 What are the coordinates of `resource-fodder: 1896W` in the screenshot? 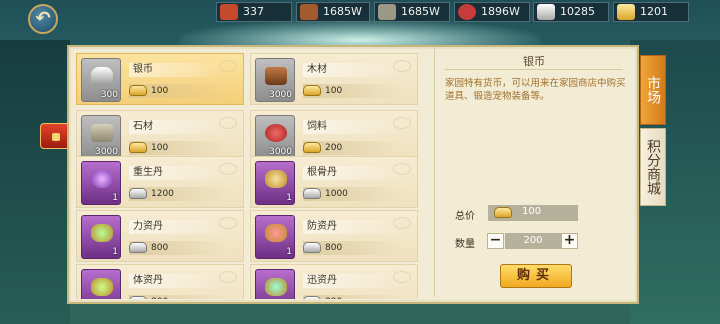 It's located at (492, 12).